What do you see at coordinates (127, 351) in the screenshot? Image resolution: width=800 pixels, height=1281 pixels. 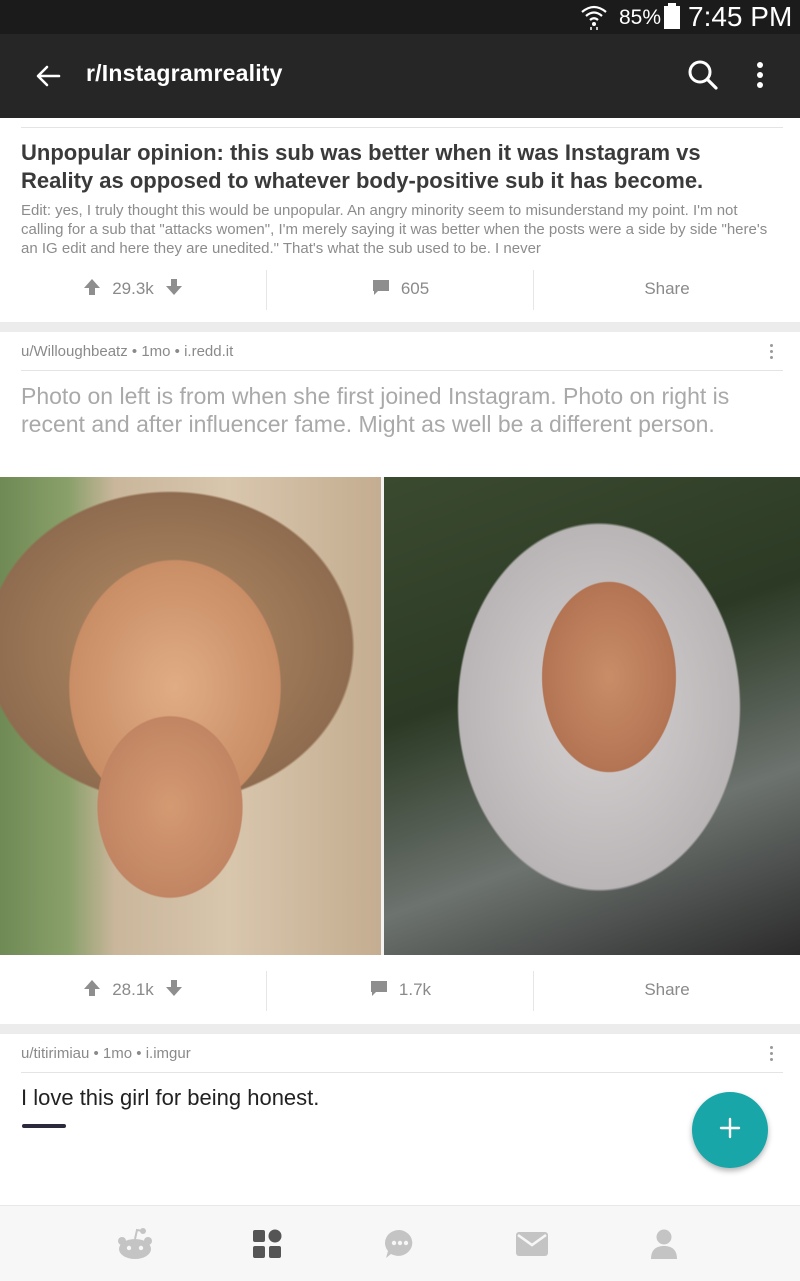 I see `post-meta: u/Willoughbeatz • 1mo • i.redd.it` at bounding box center [127, 351].